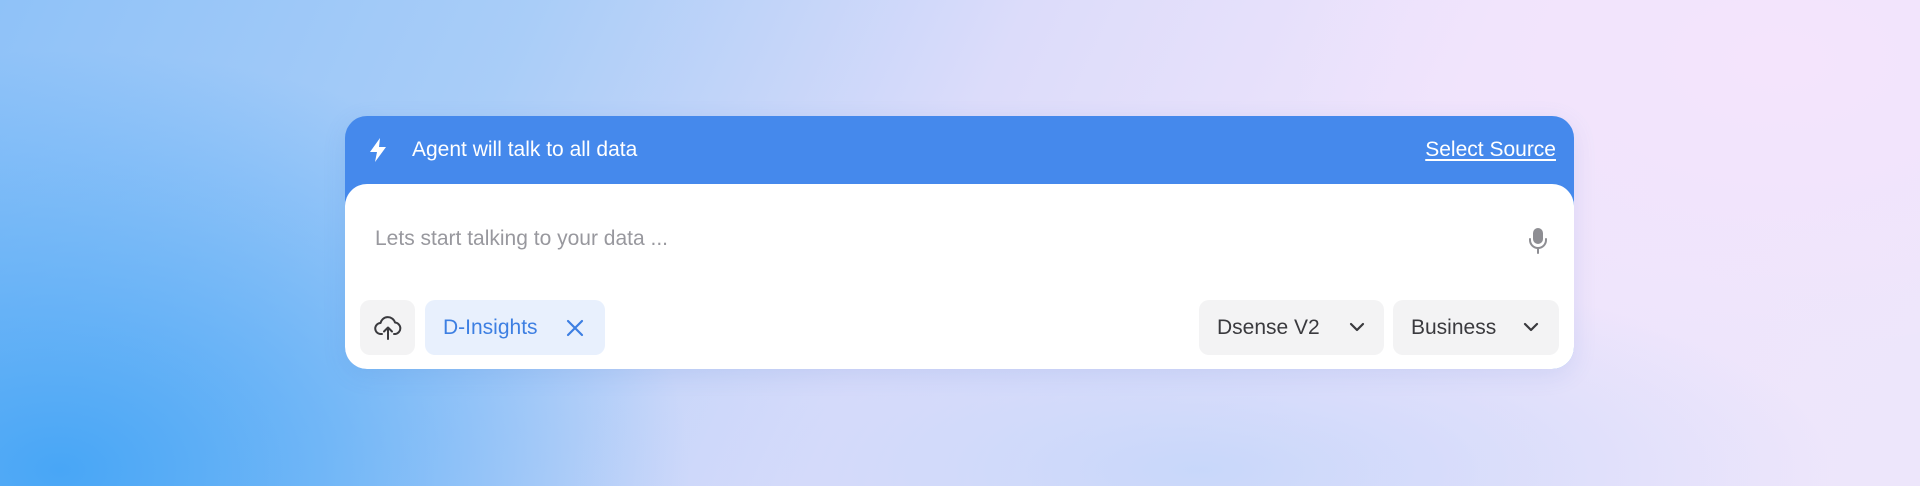 This screenshot has width=1920, height=486. What do you see at coordinates (1538, 241) in the screenshot?
I see `microphone-icon` at bounding box center [1538, 241].